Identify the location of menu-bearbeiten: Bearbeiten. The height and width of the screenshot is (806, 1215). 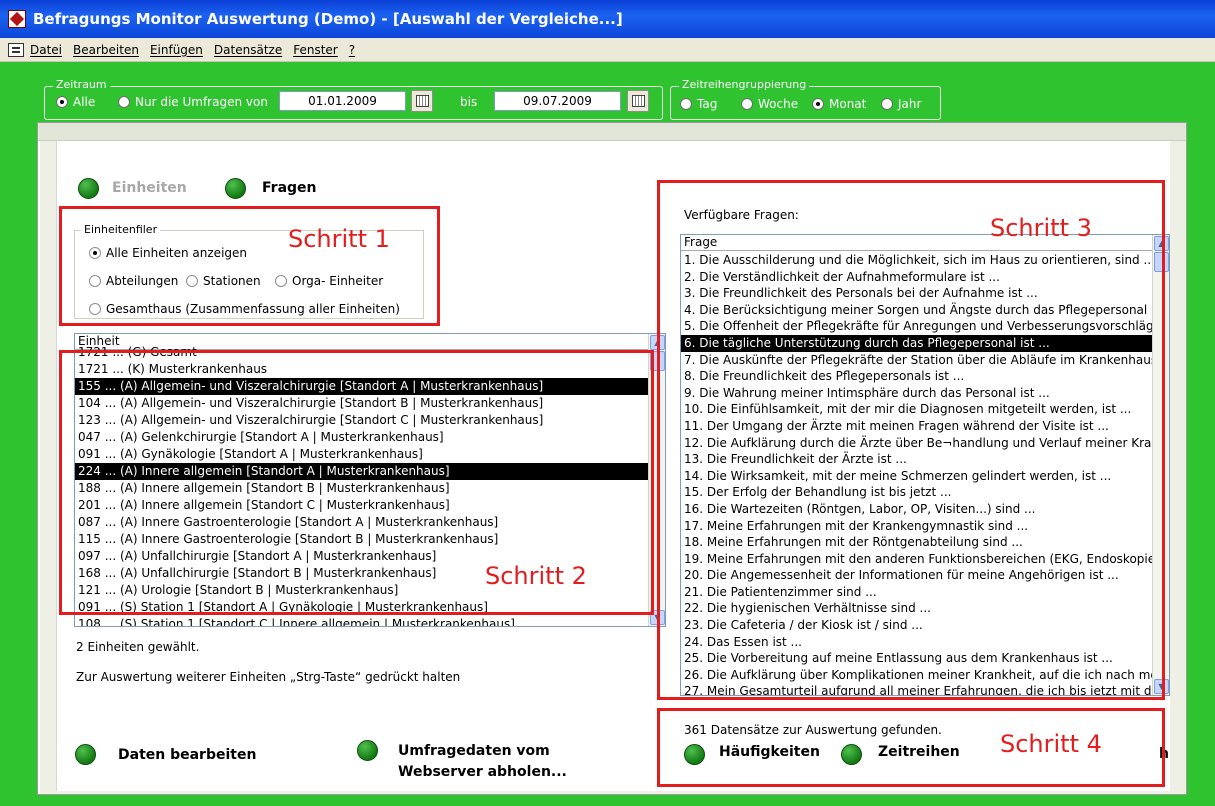
(106, 50).